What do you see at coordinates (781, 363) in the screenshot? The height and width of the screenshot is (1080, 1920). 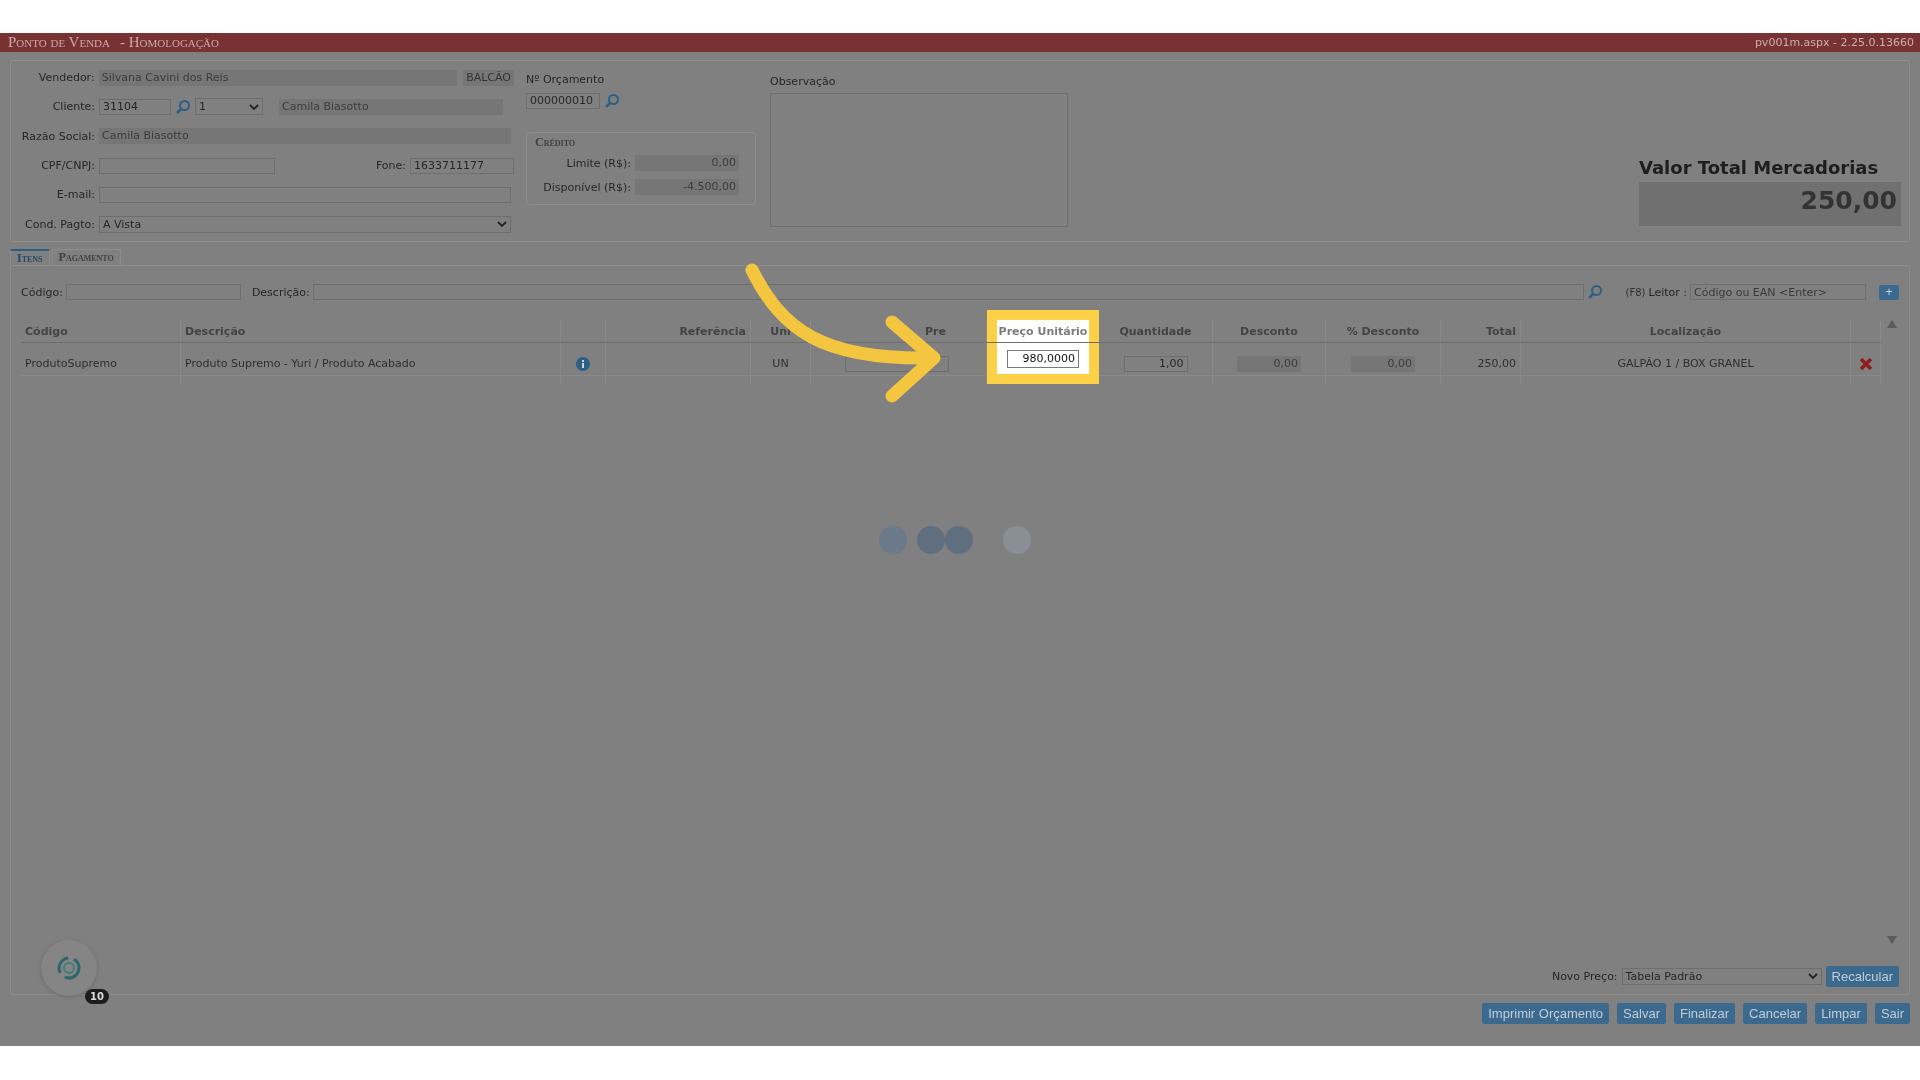 I see `table-cell: UN` at bounding box center [781, 363].